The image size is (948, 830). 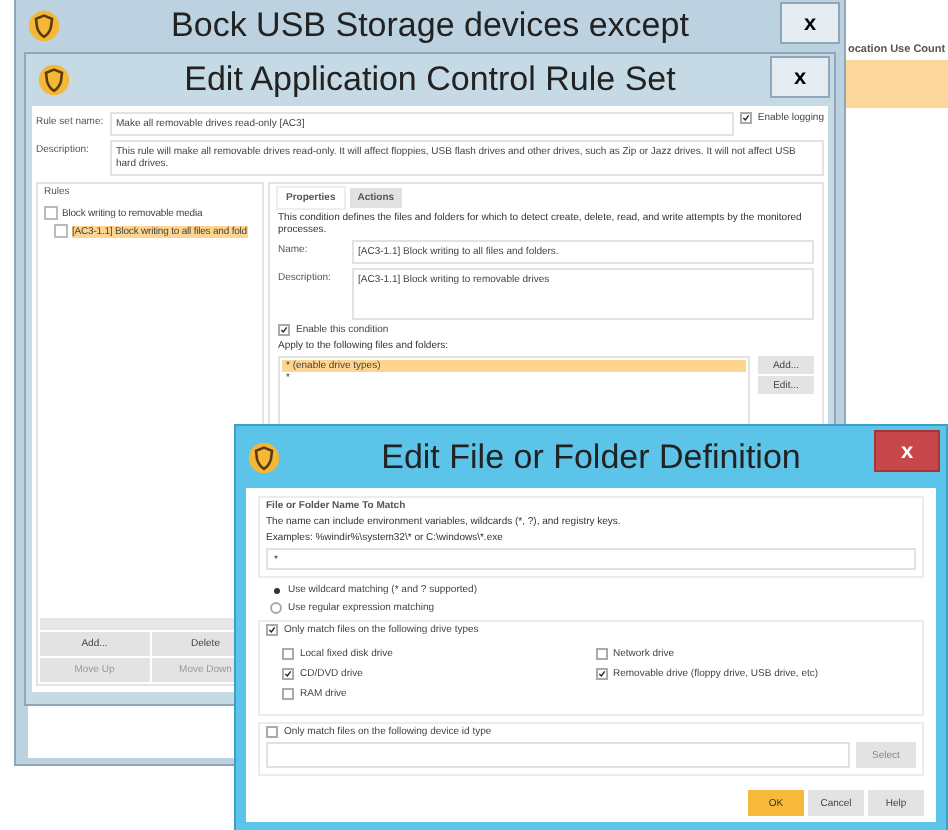 What do you see at coordinates (276, 608) in the screenshot?
I see `radio-button` at bounding box center [276, 608].